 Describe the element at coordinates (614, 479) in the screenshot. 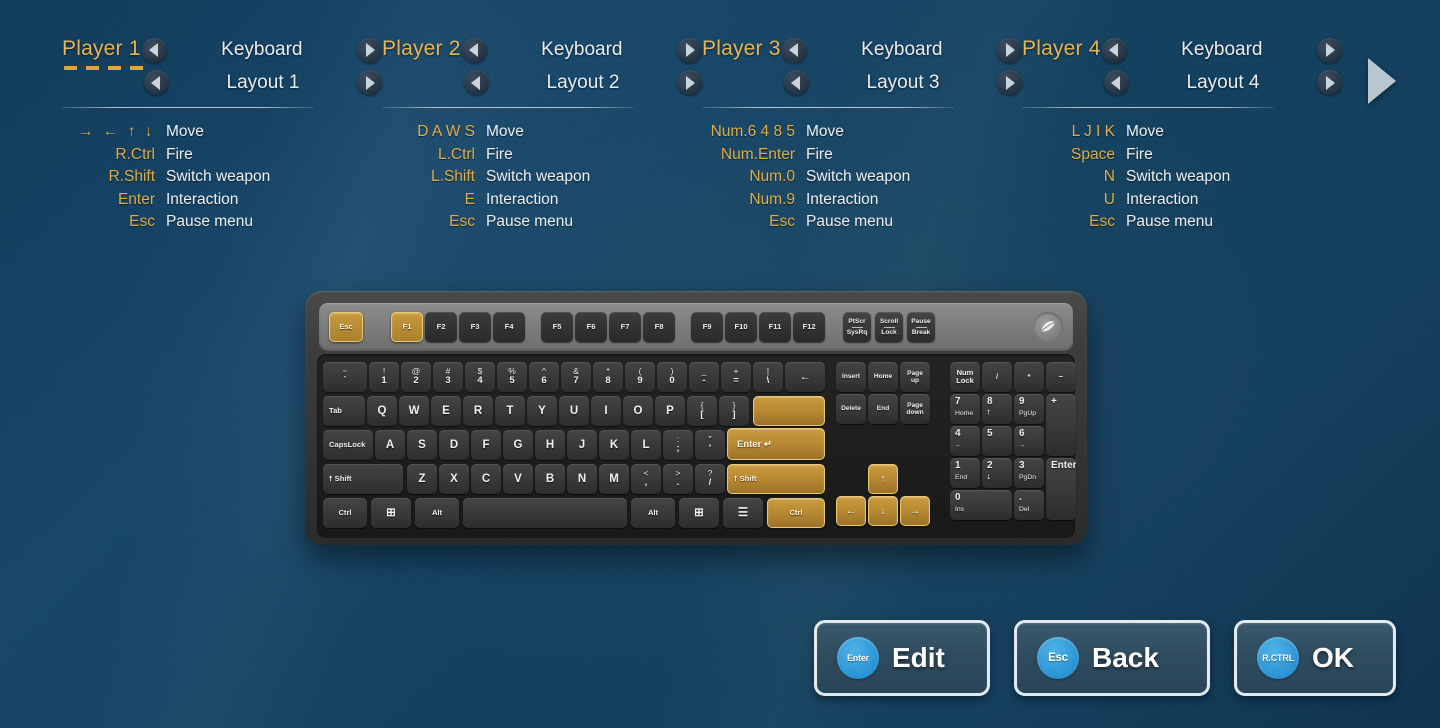

I see `key-m: M` at that location.